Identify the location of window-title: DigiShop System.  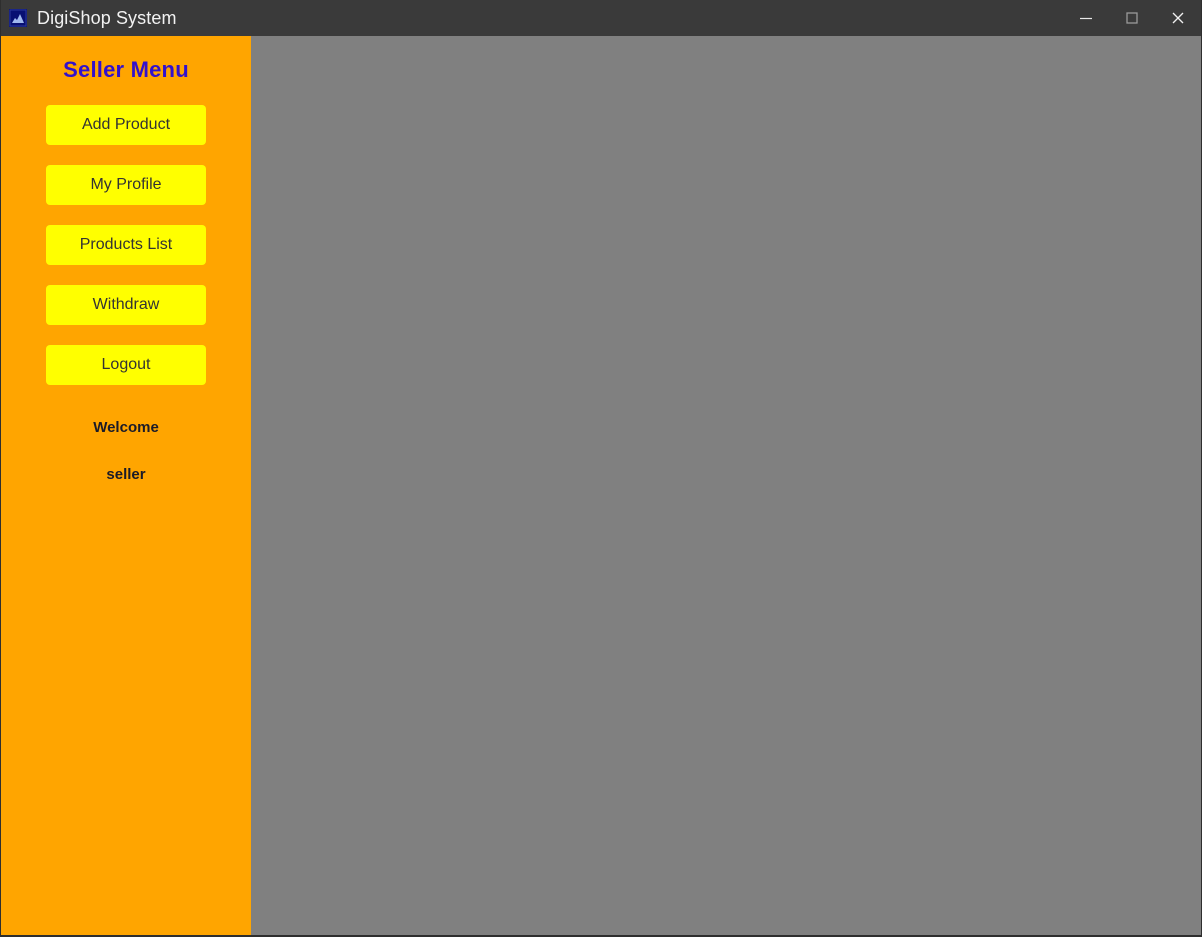
(107, 17).